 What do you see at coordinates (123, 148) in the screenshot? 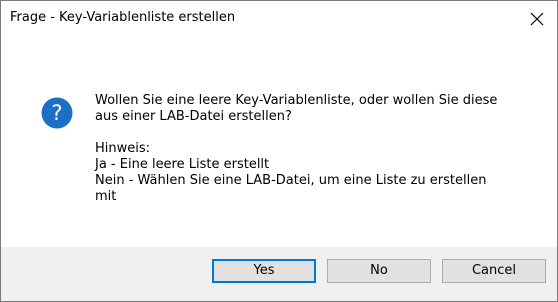
I see `hint-label: Hinweis:` at bounding box center [123, 148].